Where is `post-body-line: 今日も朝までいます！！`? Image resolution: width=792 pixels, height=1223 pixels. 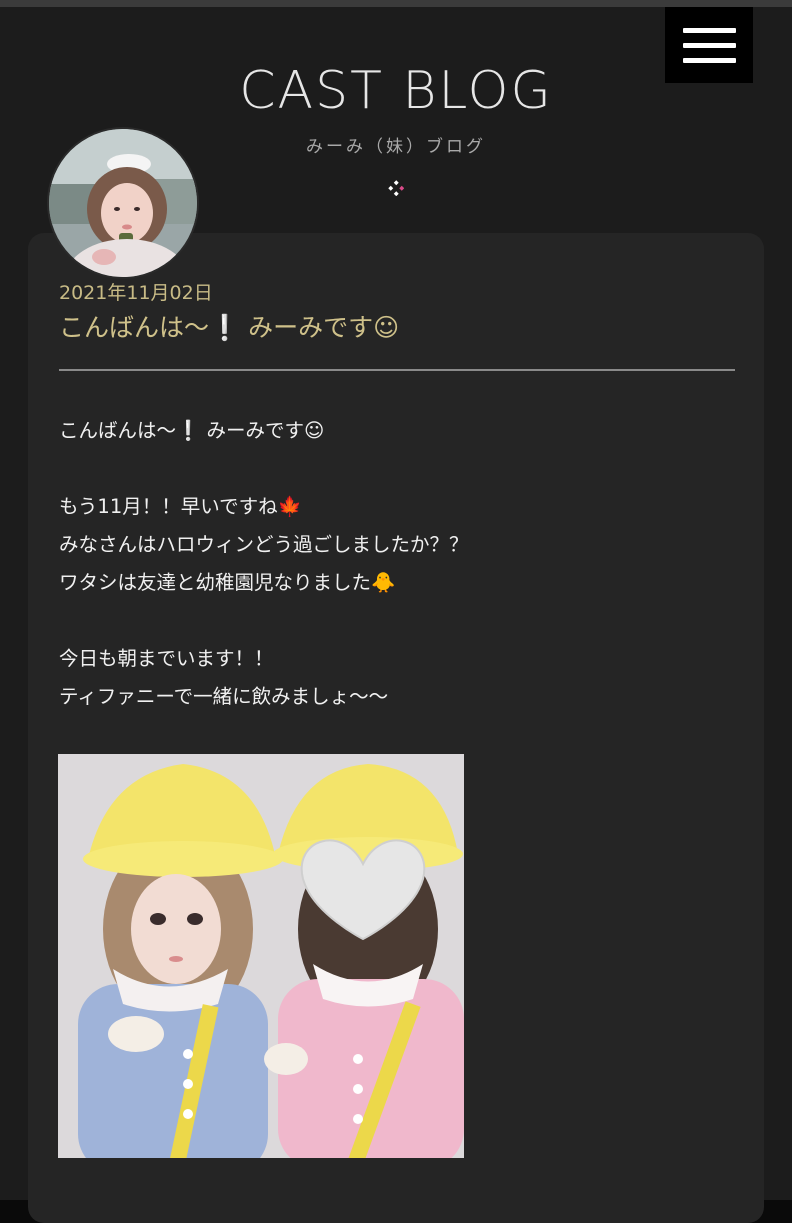 post-body-line: 今日も朝までいます！！ is located at coordinates (166, 658).